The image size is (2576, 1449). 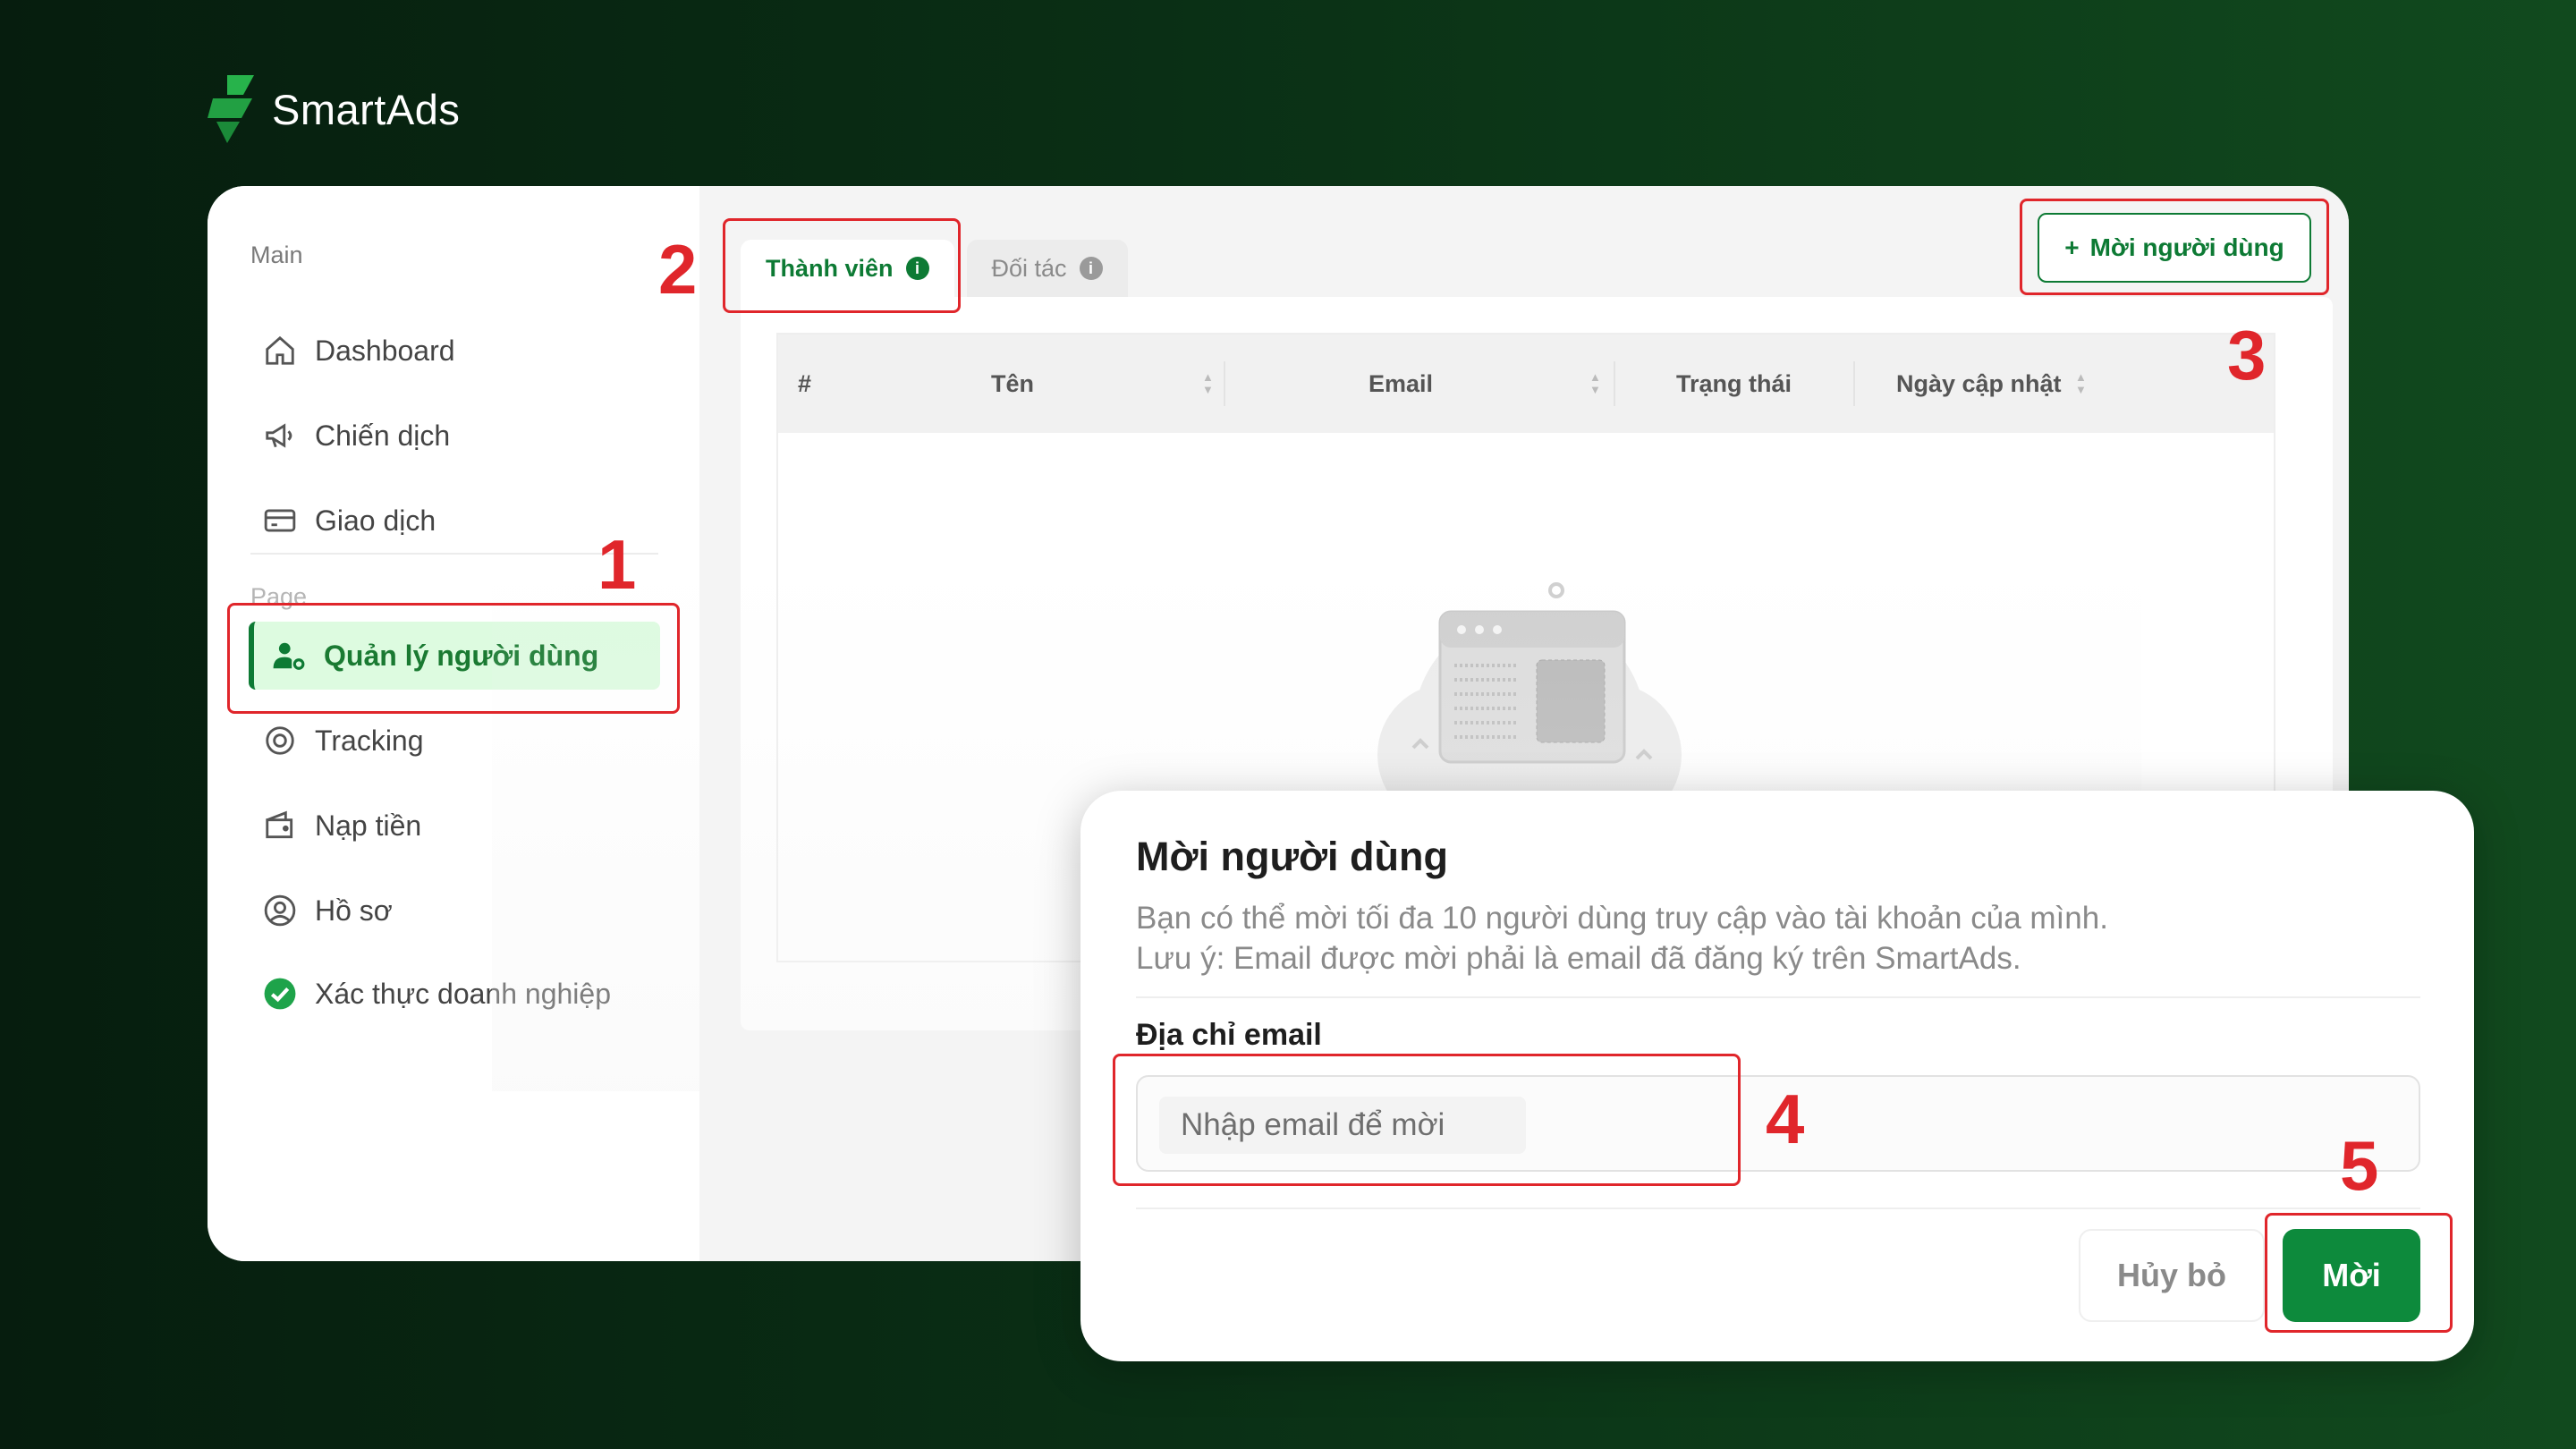 What do you see at coordinates (804, 384) in the screenshot?
I see `column-header-index: #` at bounding box center [804, 384].